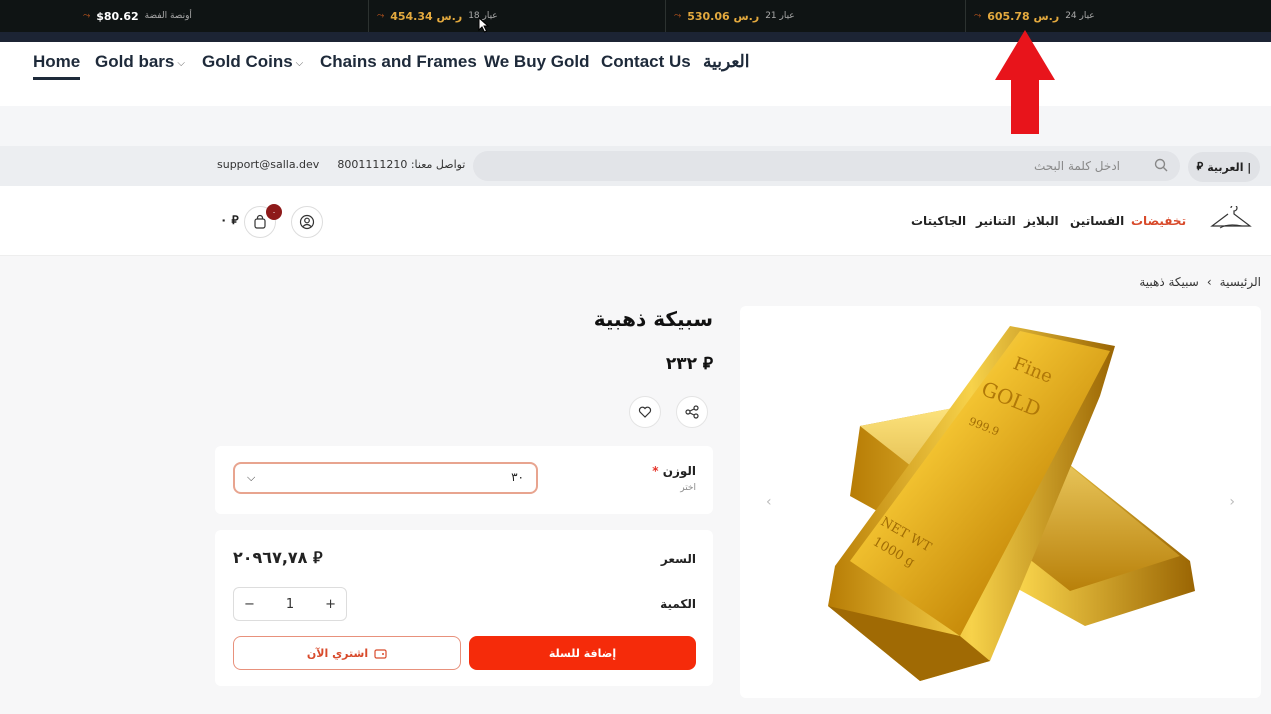 The image size is (1271, 714). What do you see at coordinates (168, 16) in the screenshot?
I see `ticker-label: أونصة الفضة` at bounding box center [168, 16].